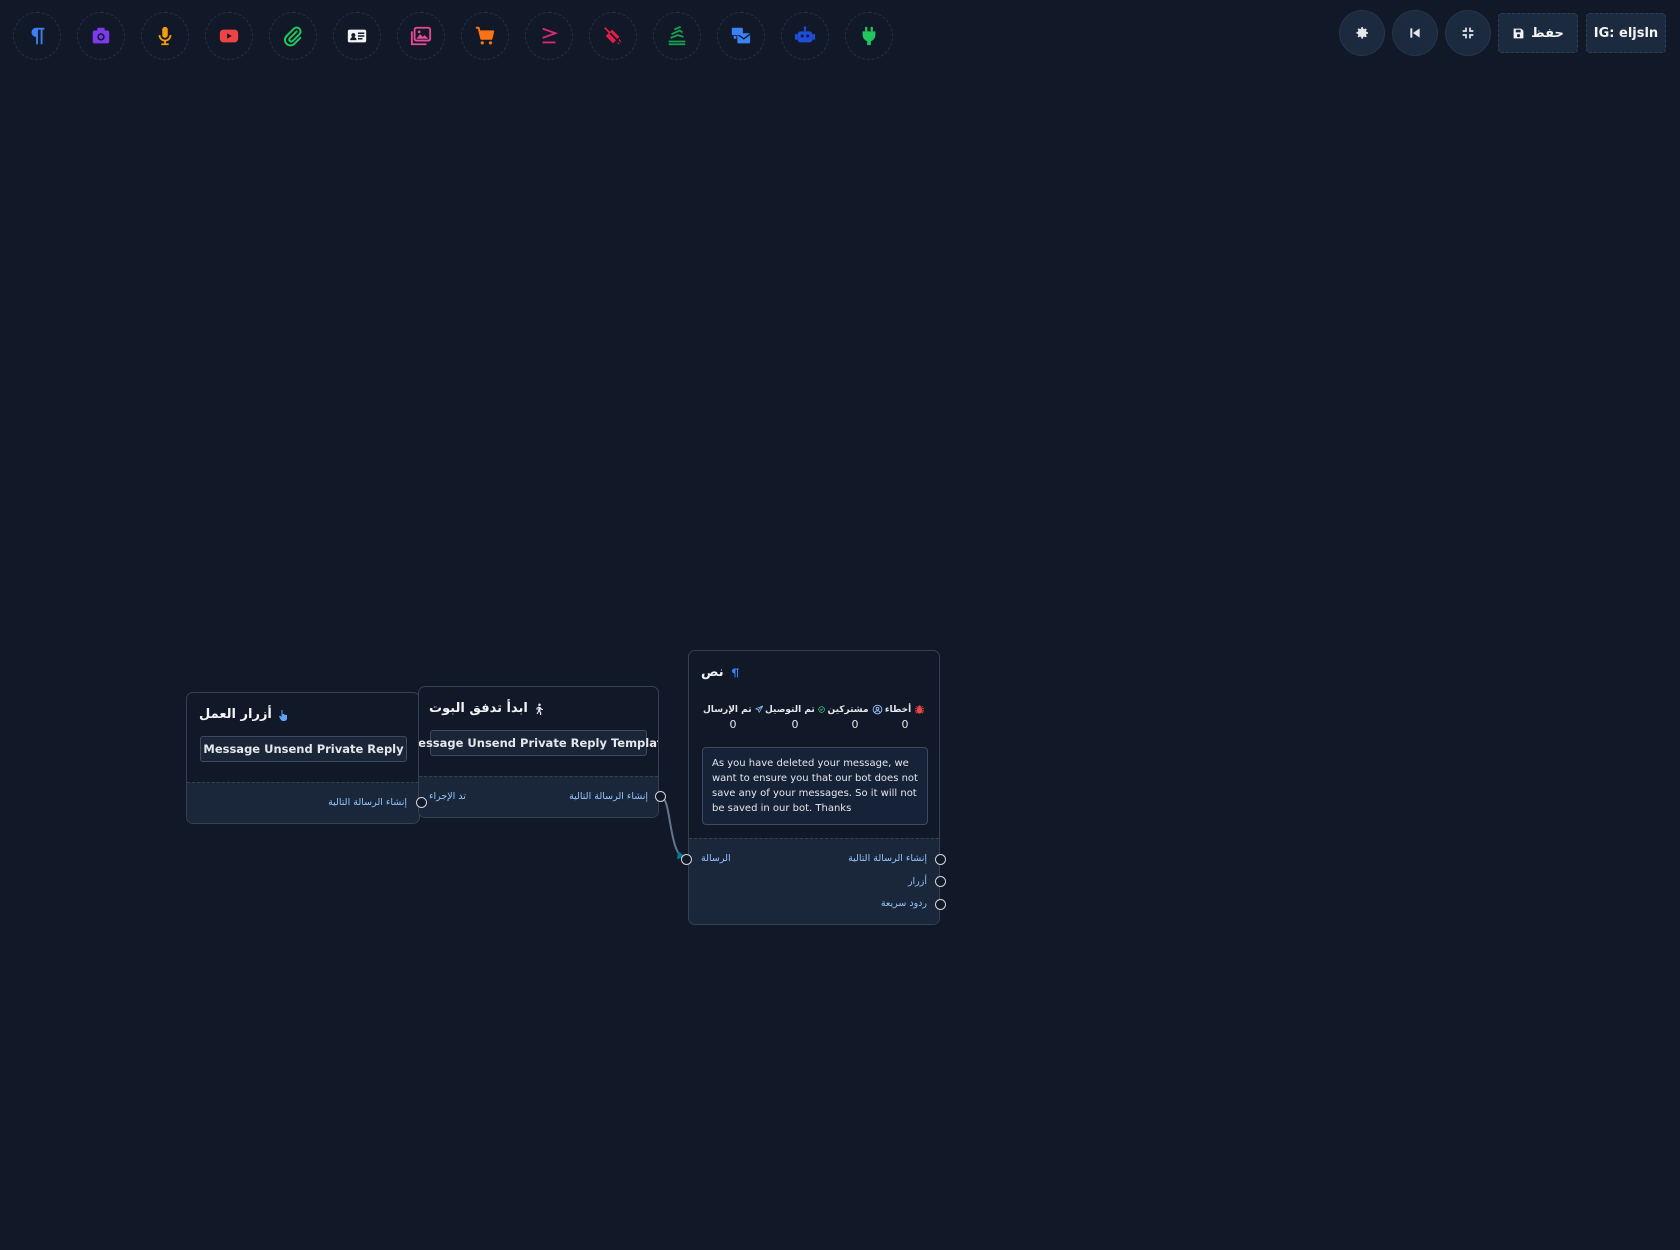  Describe the element at coordinates (538, 796) in the screenshot. I see `node-footer: تد الإجراء إنشاء الرسالة التالية` at that location.